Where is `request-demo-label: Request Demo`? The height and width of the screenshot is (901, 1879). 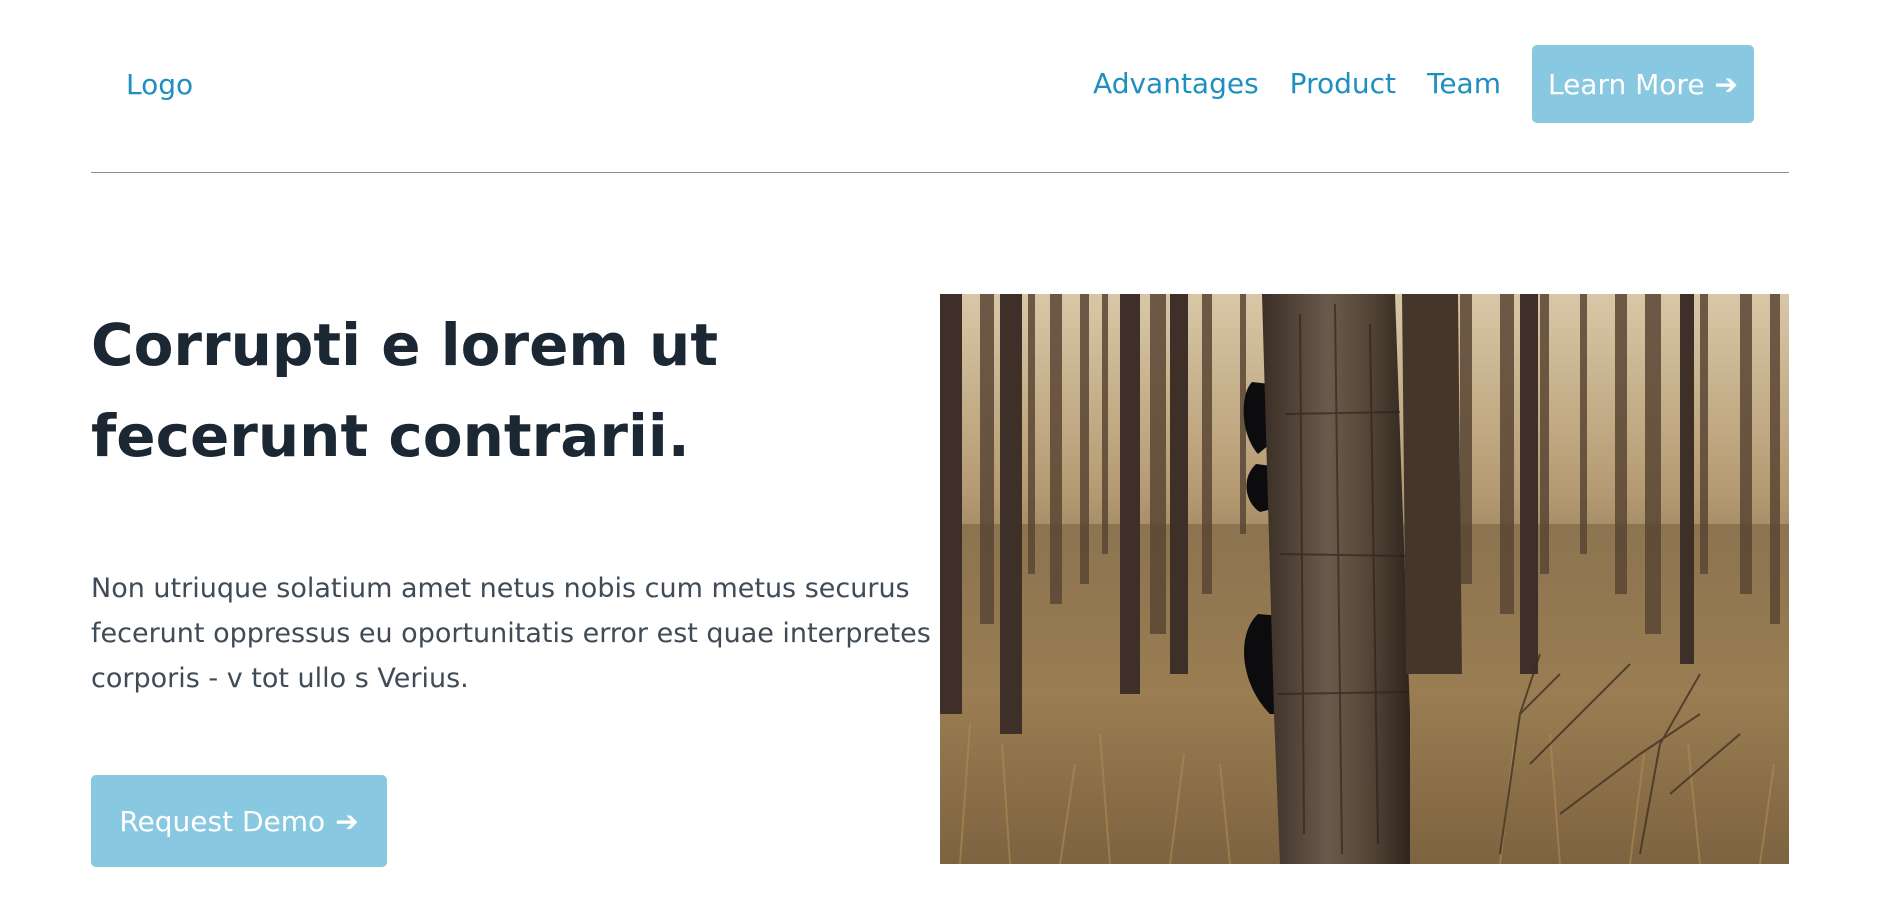 request-demo-label: Request Demo is located at coordinates (222, 821).